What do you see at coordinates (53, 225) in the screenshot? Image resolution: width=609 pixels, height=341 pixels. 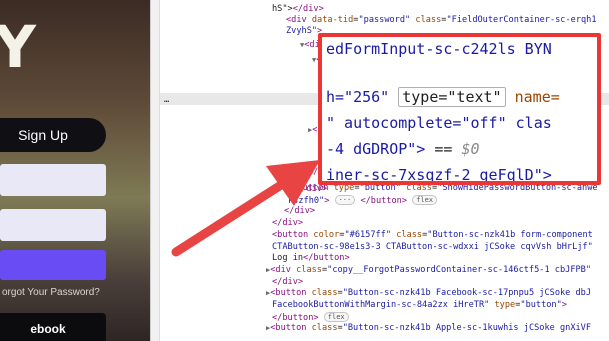 I see `password-field` at bounding box center [53, 225].